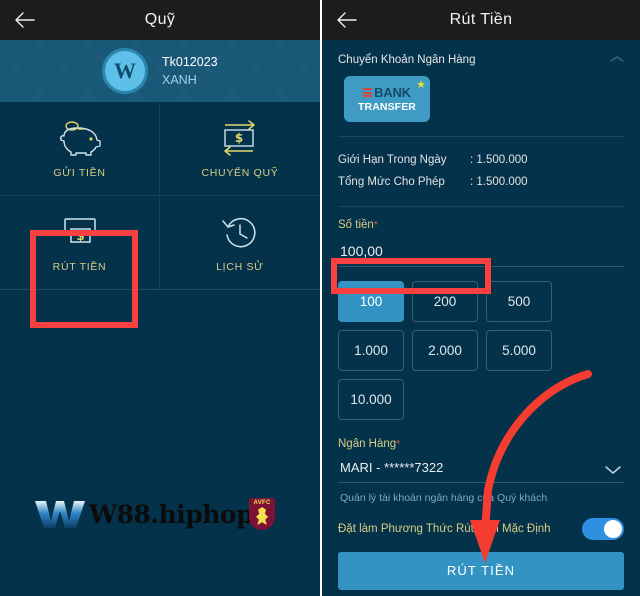  I want to click on limit-label: Tổng Mức Cho Phép, so click(391, 182).